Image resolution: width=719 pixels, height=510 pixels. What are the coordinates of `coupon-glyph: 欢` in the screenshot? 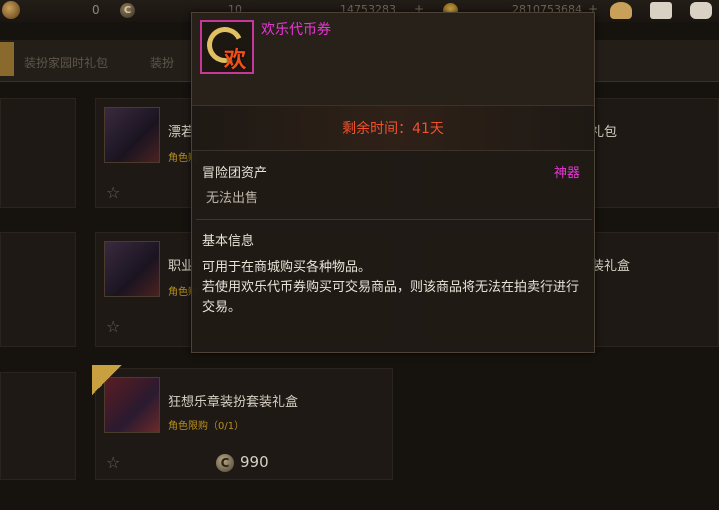 It's located at (235, 60).